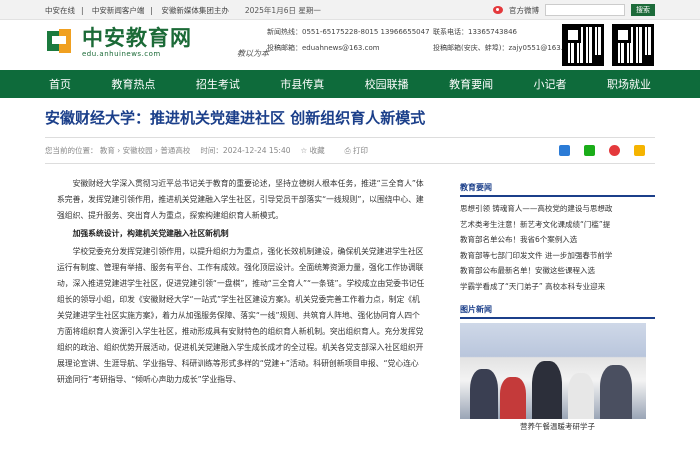  What do you see at coordinates (350, 84) in the screenshot?
I see `main-nav: 首页 教育热点 招生考试 市县传真 校园联播 教育要闻 小记者 职场就业` at bounding box center [350, 84].